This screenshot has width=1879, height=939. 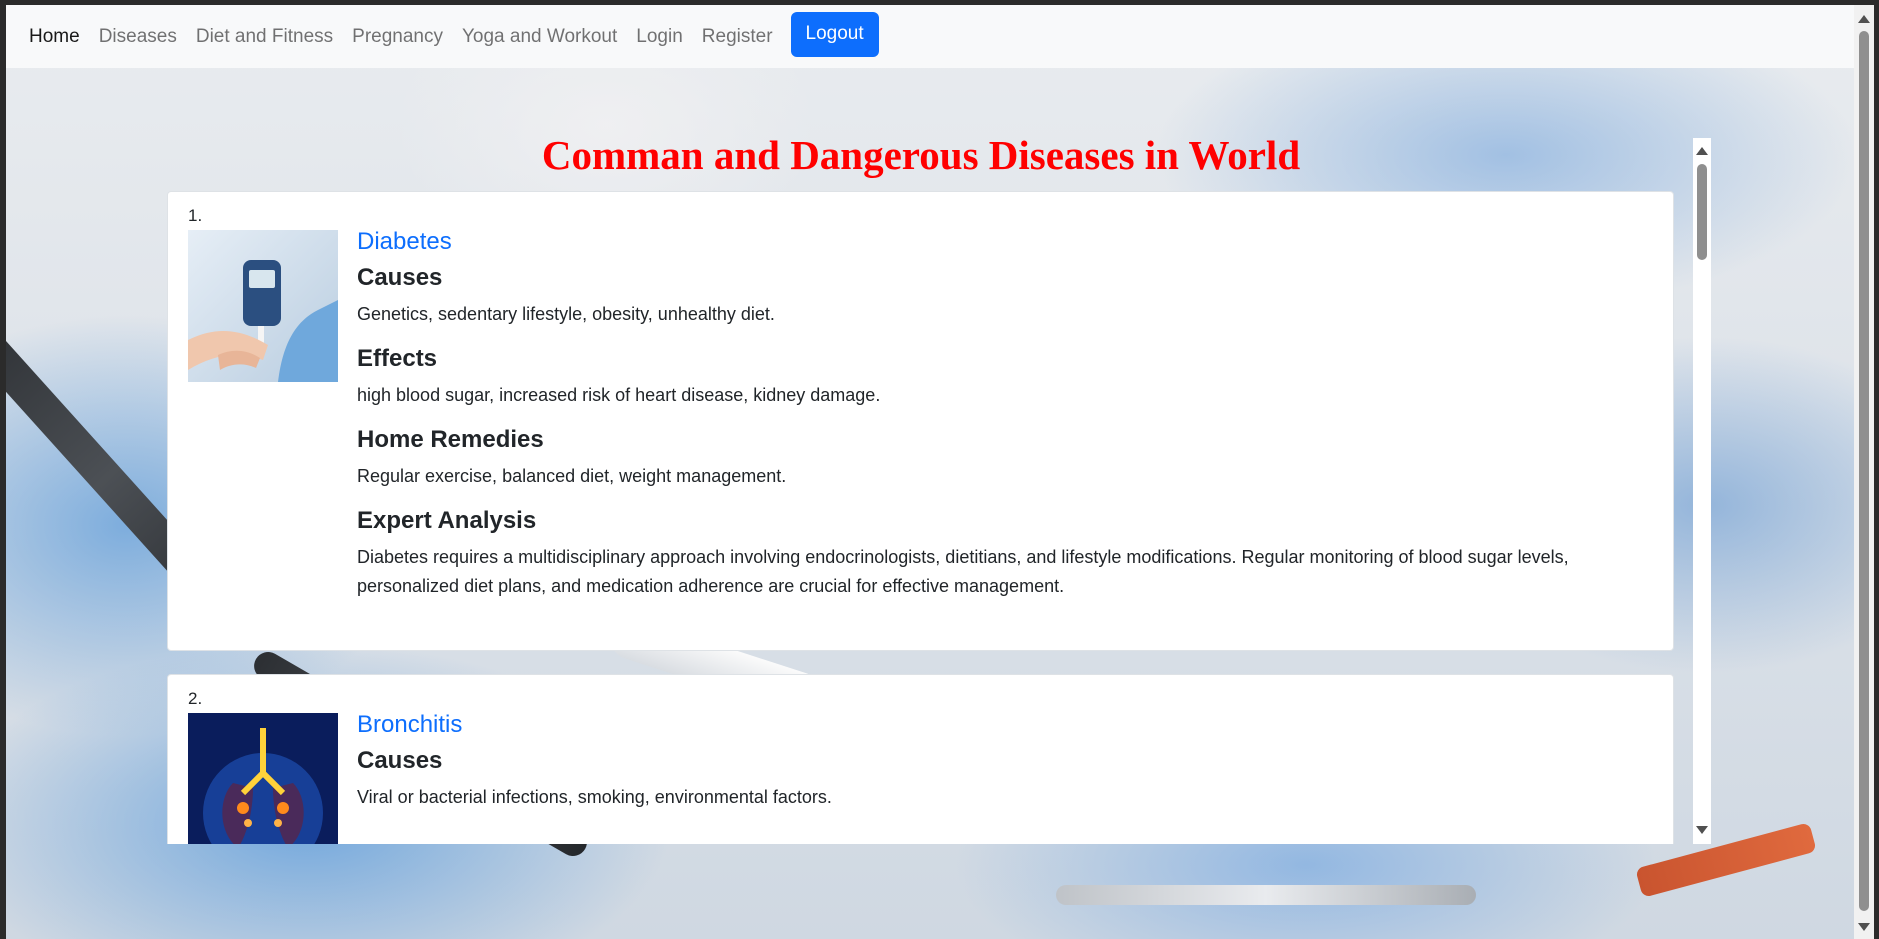 I want to click on nav-pregnancy: Pregnancy, so click(x=397, y=37).